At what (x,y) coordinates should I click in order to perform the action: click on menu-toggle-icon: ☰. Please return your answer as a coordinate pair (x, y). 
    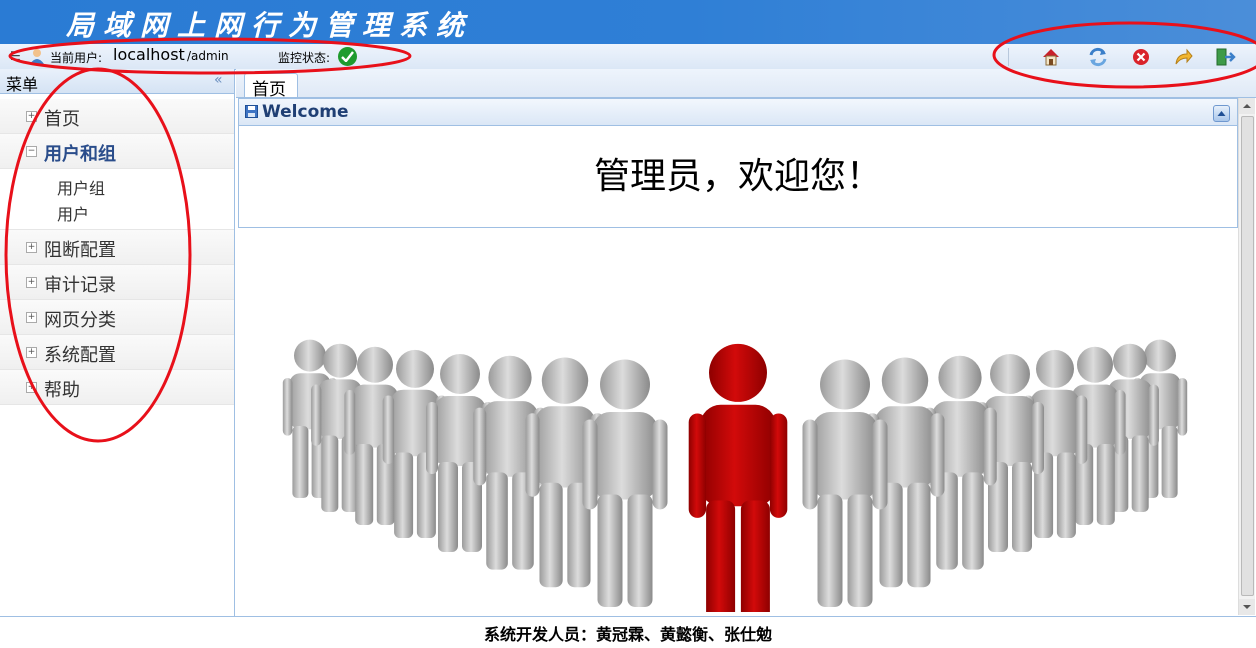
    Looking at the image, I should click on (15, 56).